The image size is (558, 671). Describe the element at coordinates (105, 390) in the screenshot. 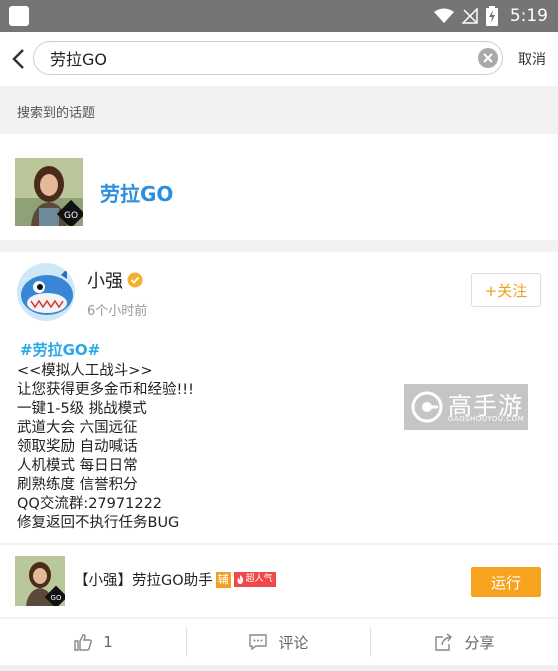

I see `post-line: 让您获得更多金币和经验!!!` at that location.